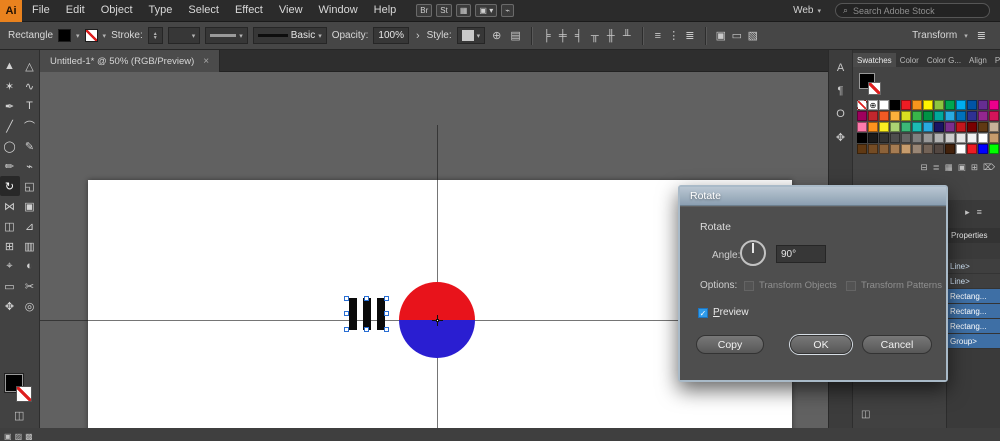 This screenshot has width=1000, height=441. Describe the element at coordinates (64, 35) in the screenshot. I see `fill-color-swatch` at that location.